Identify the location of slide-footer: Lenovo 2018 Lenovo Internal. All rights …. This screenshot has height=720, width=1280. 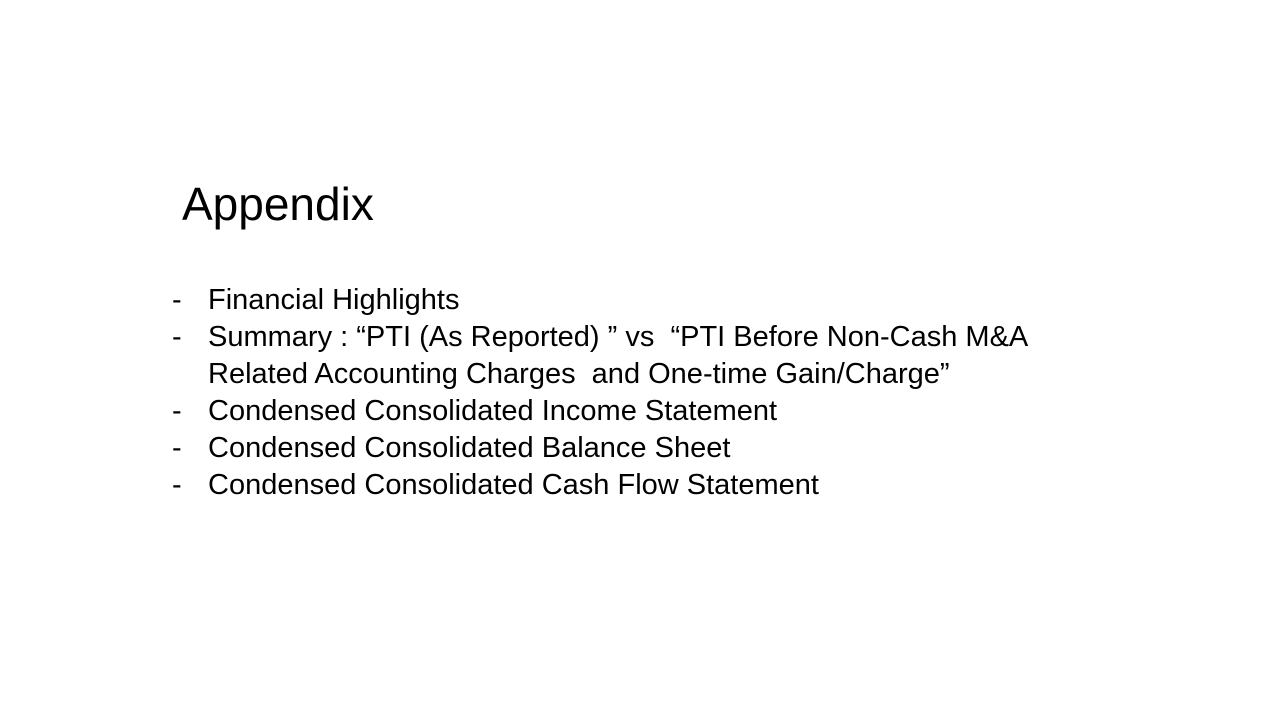
(640, 689).